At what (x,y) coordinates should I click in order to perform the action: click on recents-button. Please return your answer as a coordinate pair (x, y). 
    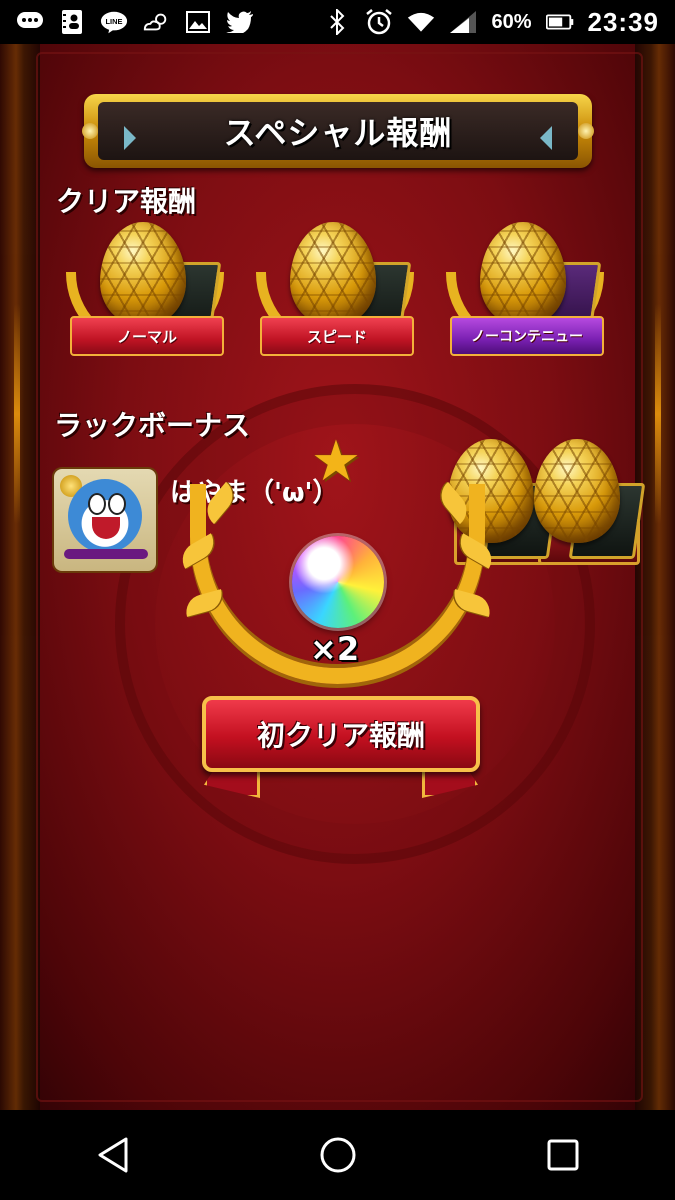
    Looking at the image, I should click on (563, 1155).